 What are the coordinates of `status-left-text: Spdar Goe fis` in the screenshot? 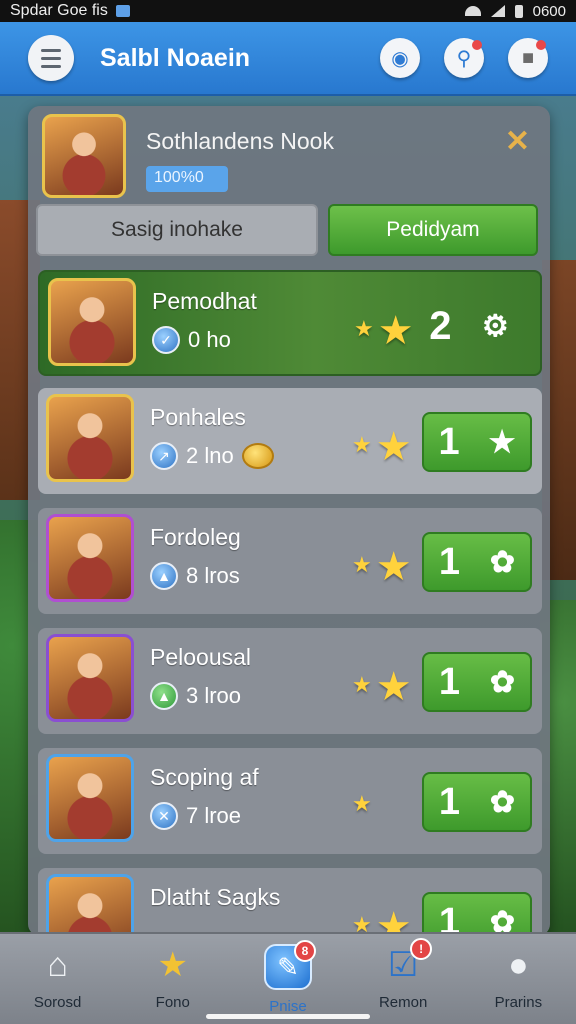 It's located at (59, 10).